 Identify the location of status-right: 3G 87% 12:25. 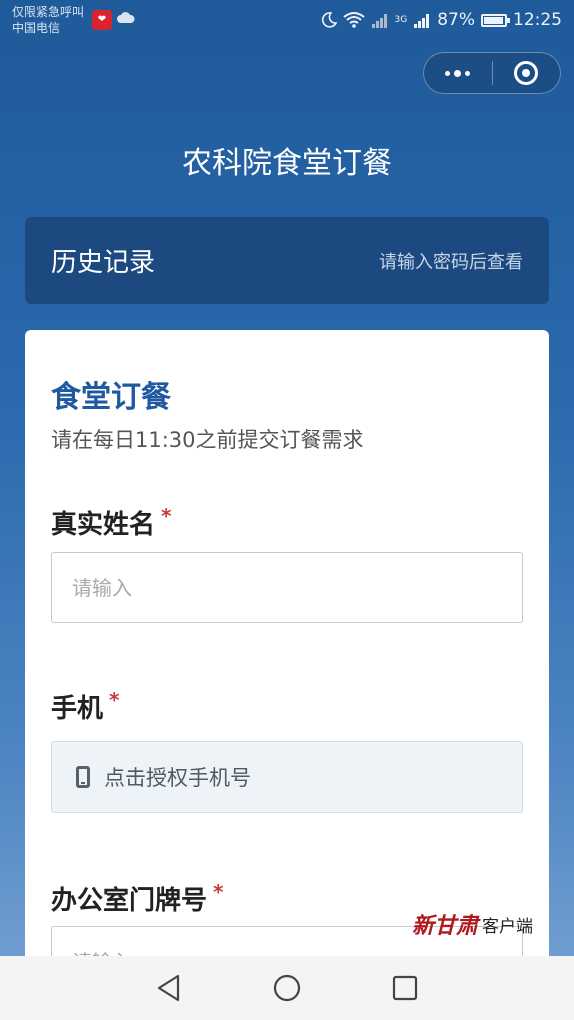
(441, 20).